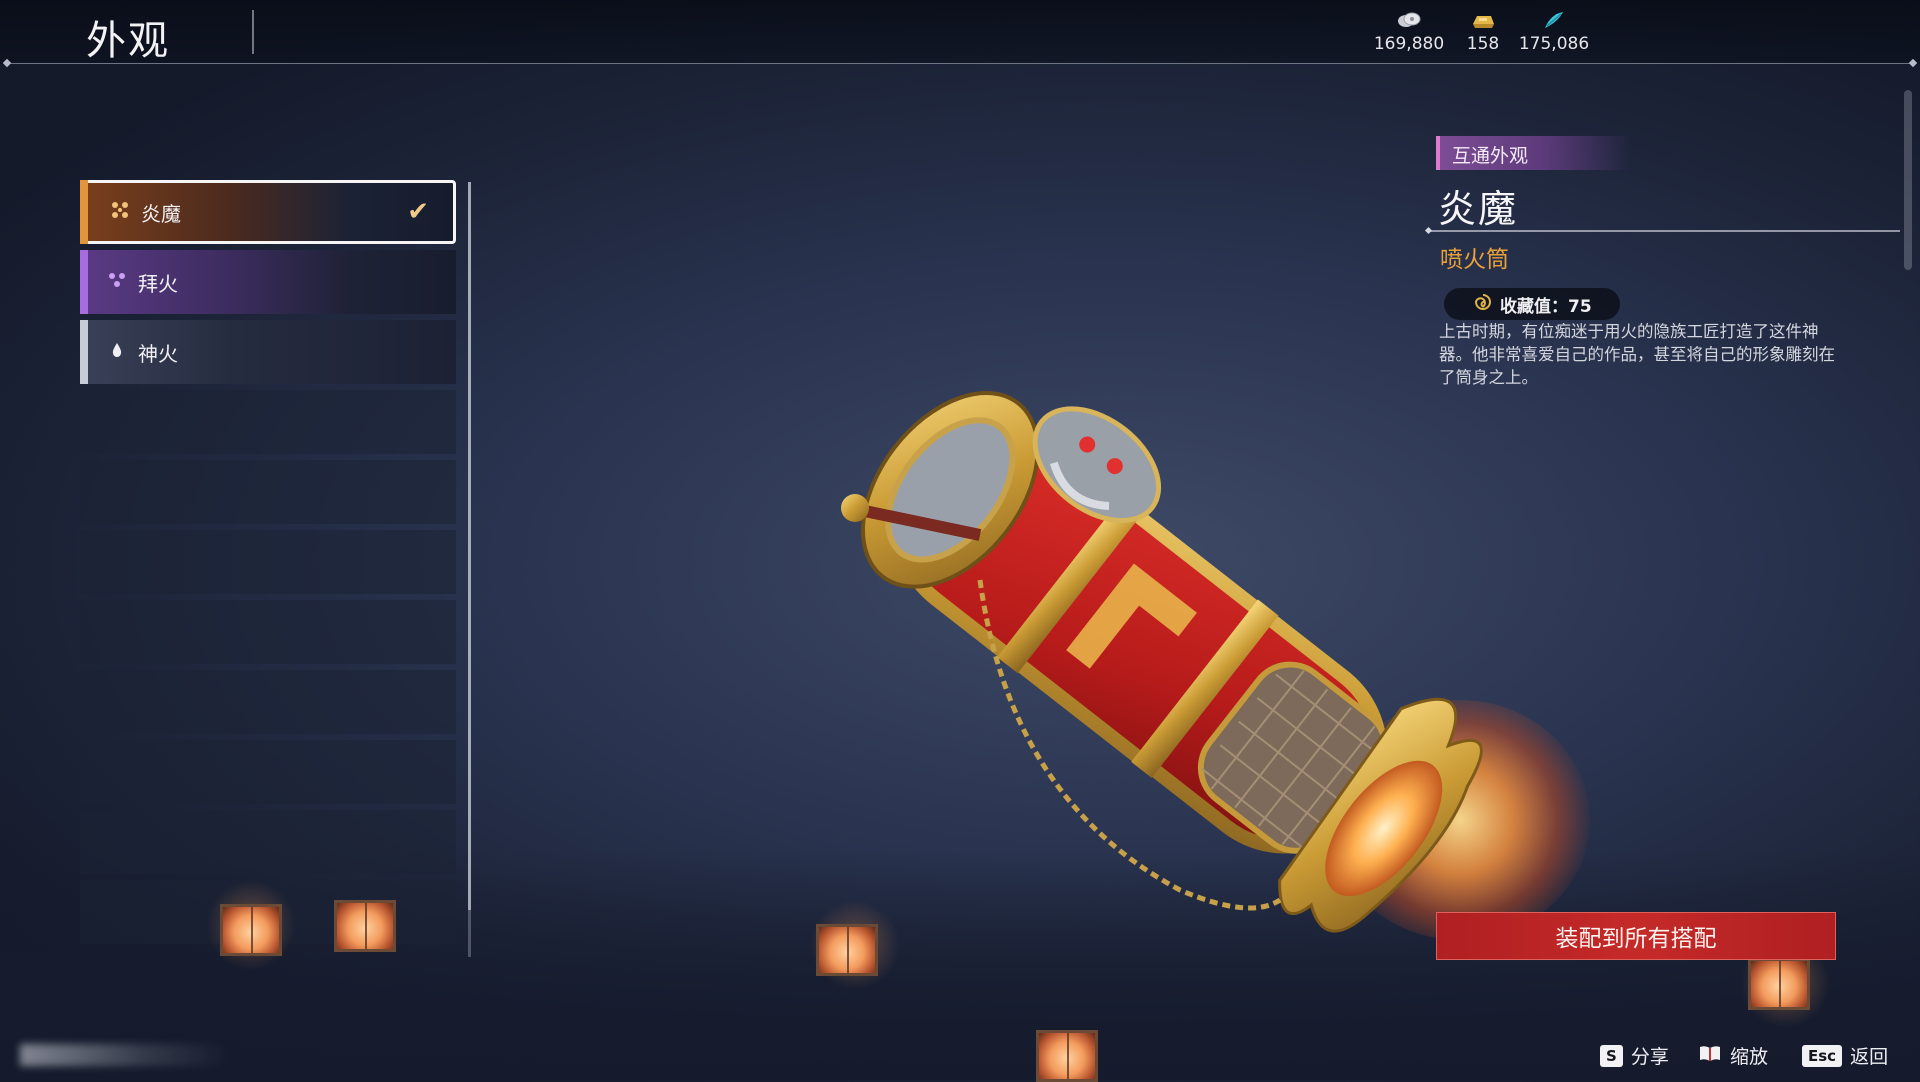 The image size is (1920, 1082). I want to click on key-s: S, so click(1611, 1055).